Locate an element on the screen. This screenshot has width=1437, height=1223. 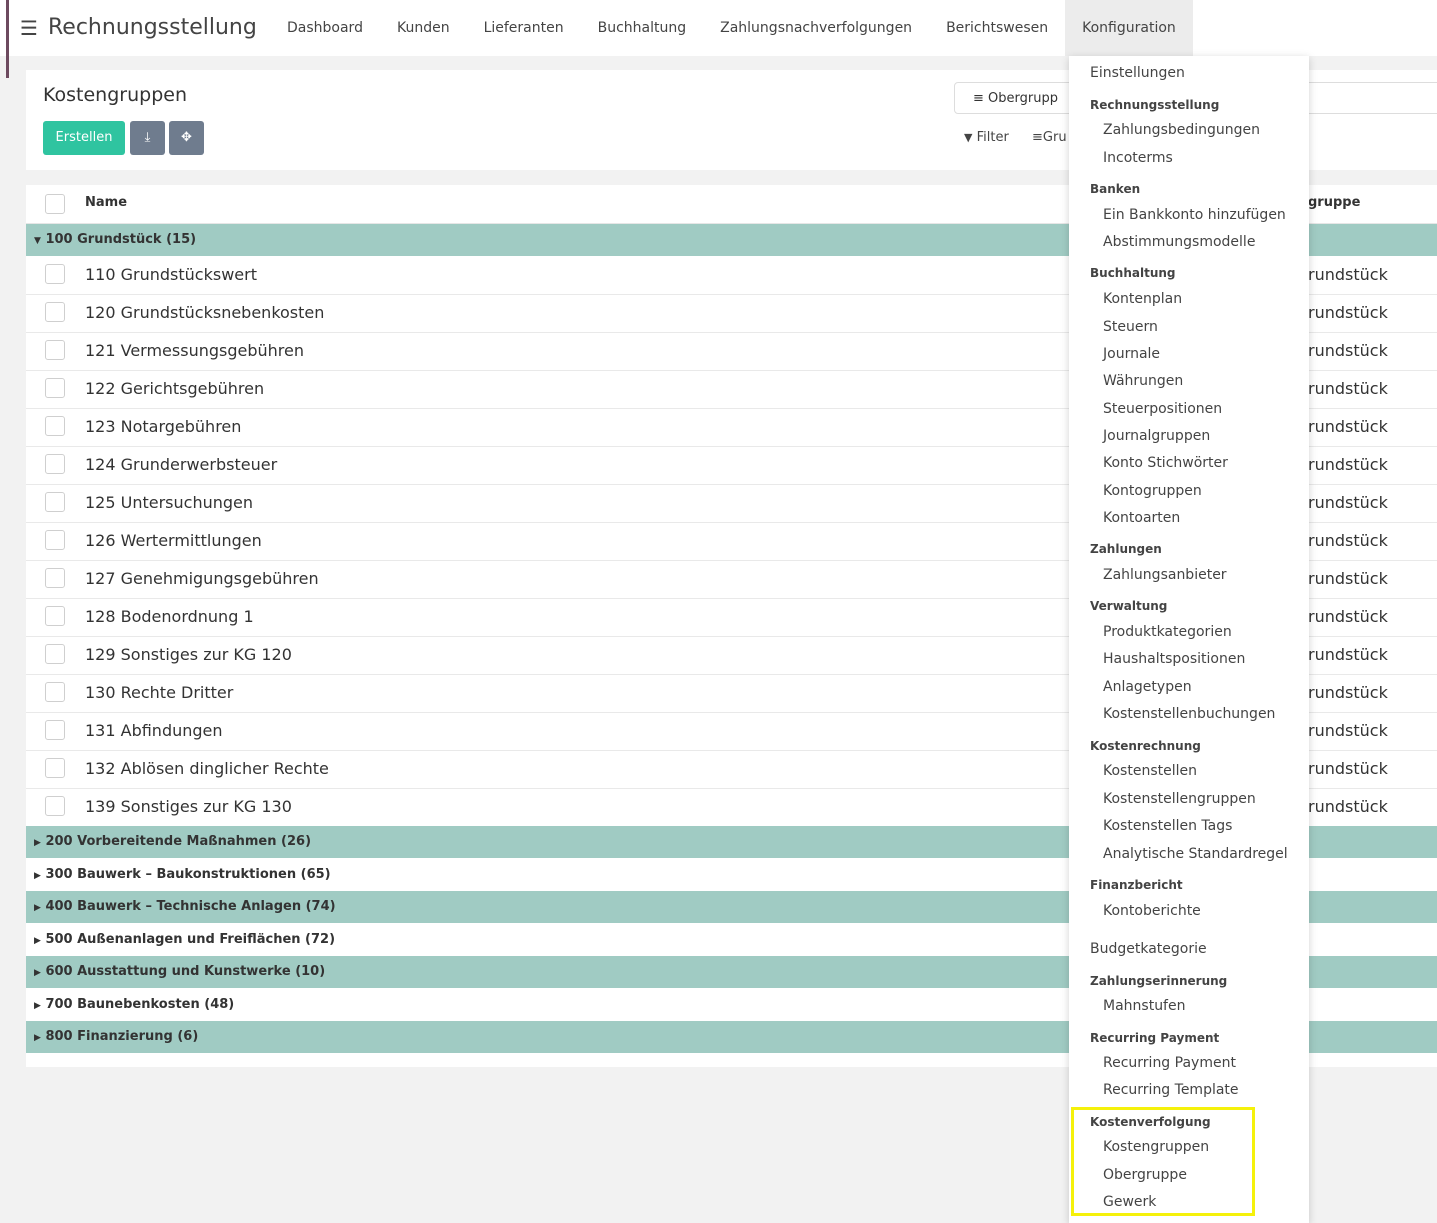
dropdown-section-header: Zahlungen is located at coordinates (1126, 549).